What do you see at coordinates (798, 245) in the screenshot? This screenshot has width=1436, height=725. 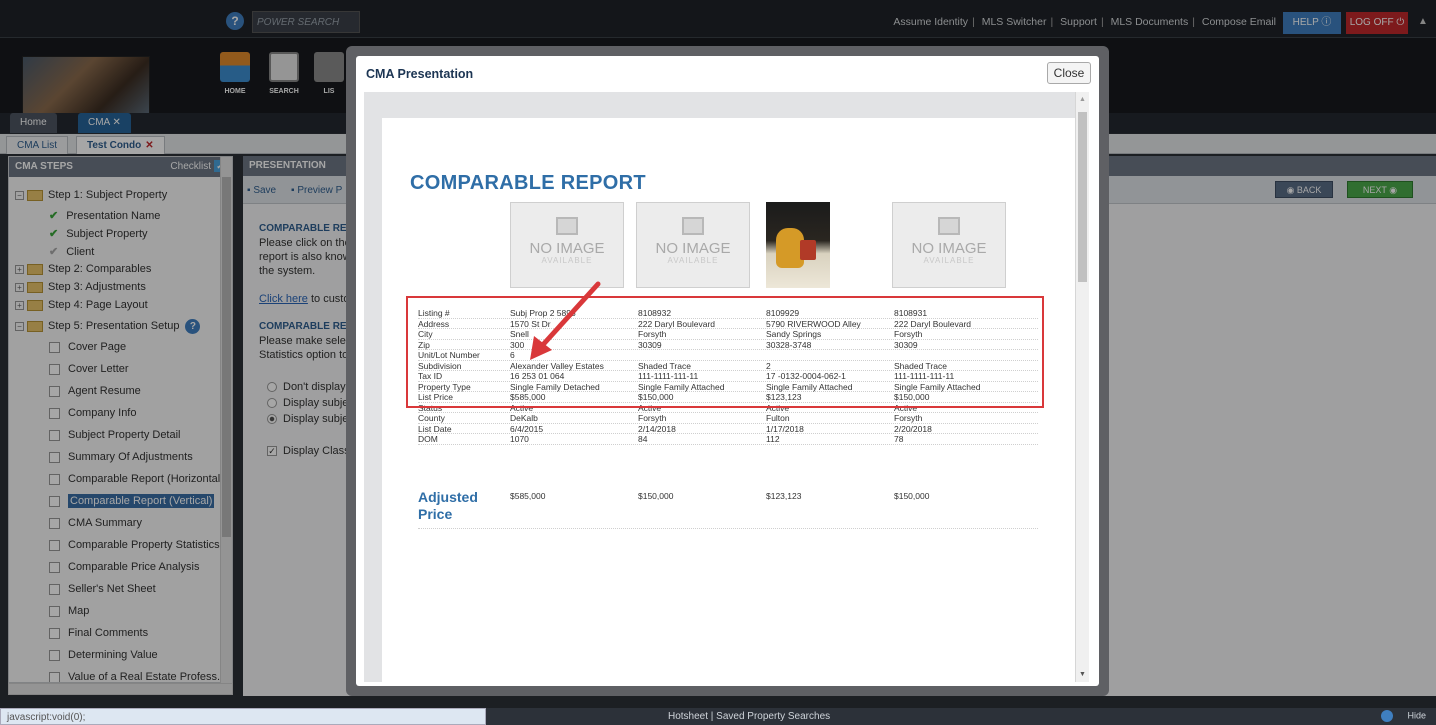 I see `property-photo` at bounding box center [798, 245].